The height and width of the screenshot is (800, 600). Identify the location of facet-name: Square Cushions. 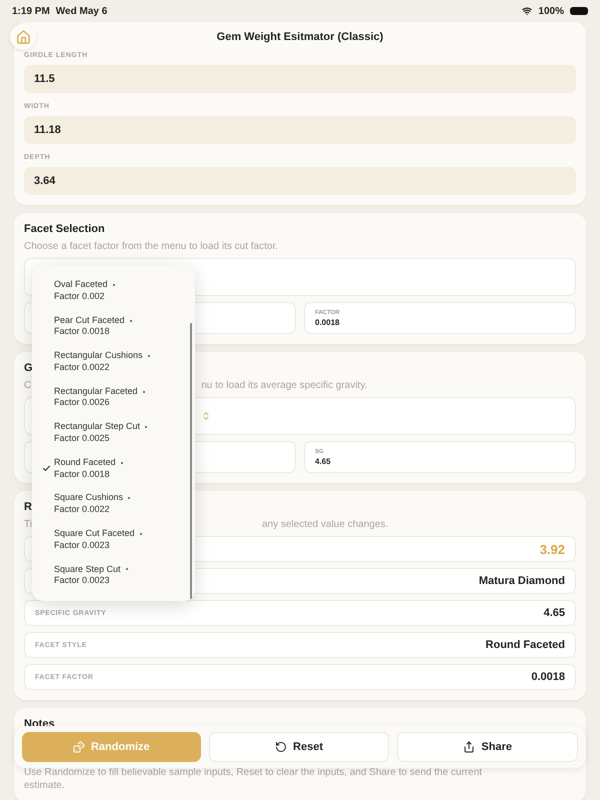
(89, 498).